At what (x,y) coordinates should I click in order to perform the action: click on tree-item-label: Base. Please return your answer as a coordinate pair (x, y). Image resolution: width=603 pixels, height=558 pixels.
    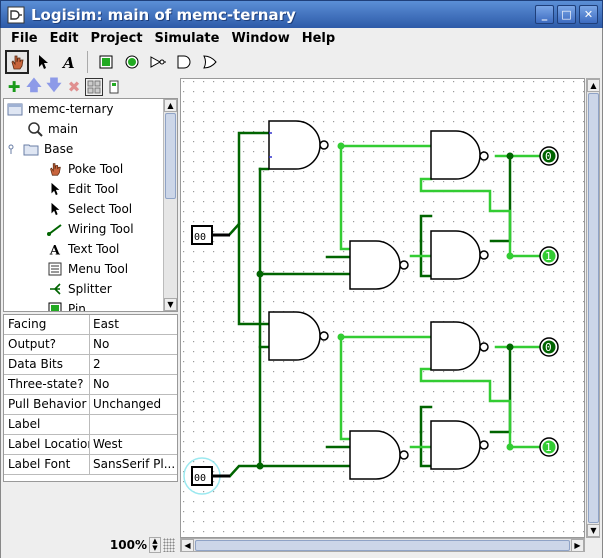
    Looking at the image, I should click on (59, 149).